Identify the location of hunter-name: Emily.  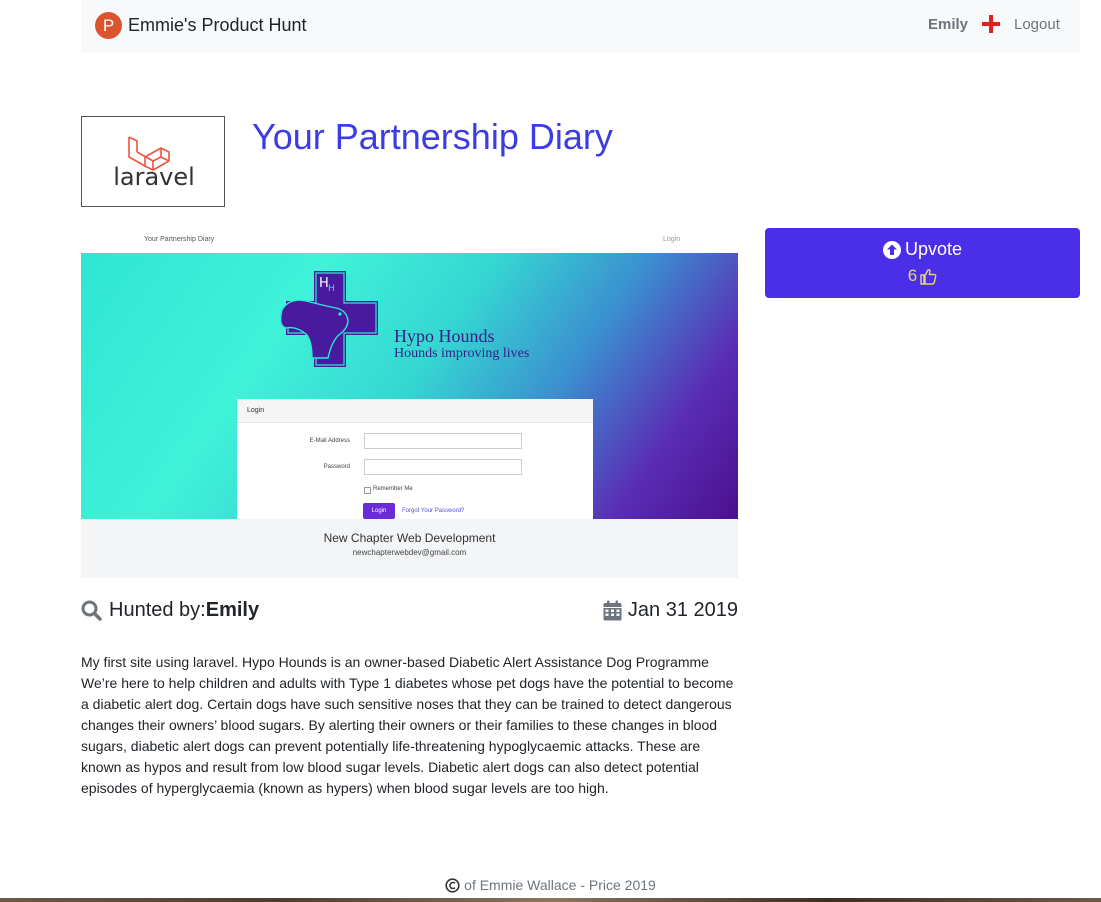
(232, 610).